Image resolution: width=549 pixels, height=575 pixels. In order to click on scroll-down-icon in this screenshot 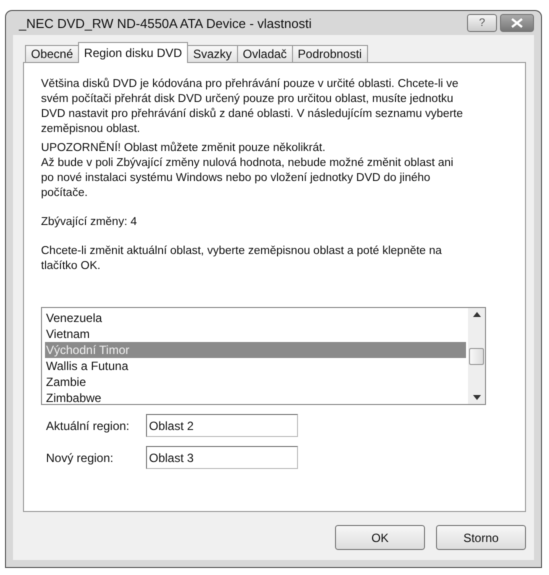, I will do `click(476, 397)`.